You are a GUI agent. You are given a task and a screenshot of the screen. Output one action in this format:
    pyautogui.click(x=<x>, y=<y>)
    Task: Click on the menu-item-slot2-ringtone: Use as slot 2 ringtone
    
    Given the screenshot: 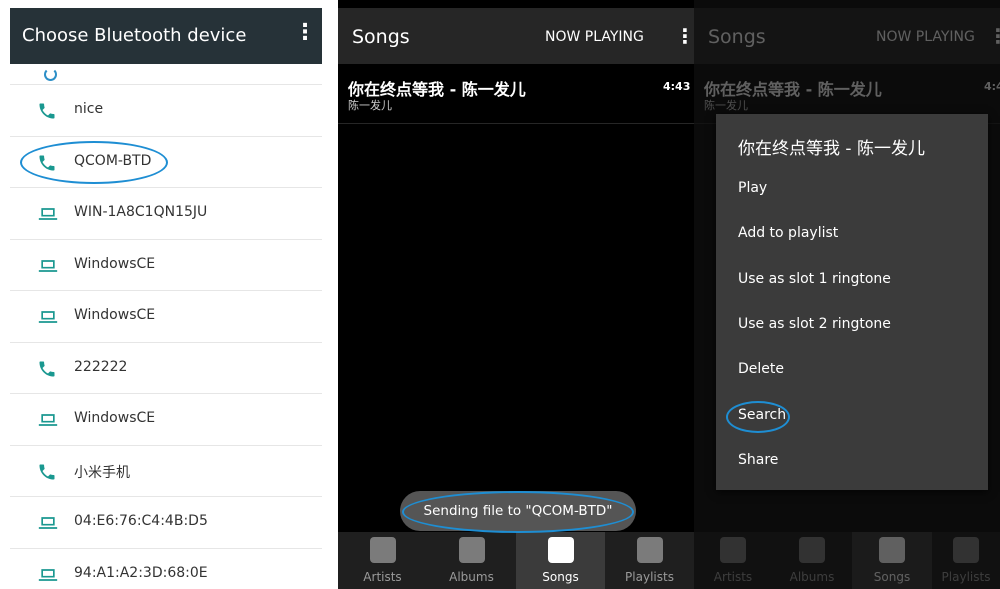 What is the action you would take?
    pyautogui.click(x=814, y=324)
    